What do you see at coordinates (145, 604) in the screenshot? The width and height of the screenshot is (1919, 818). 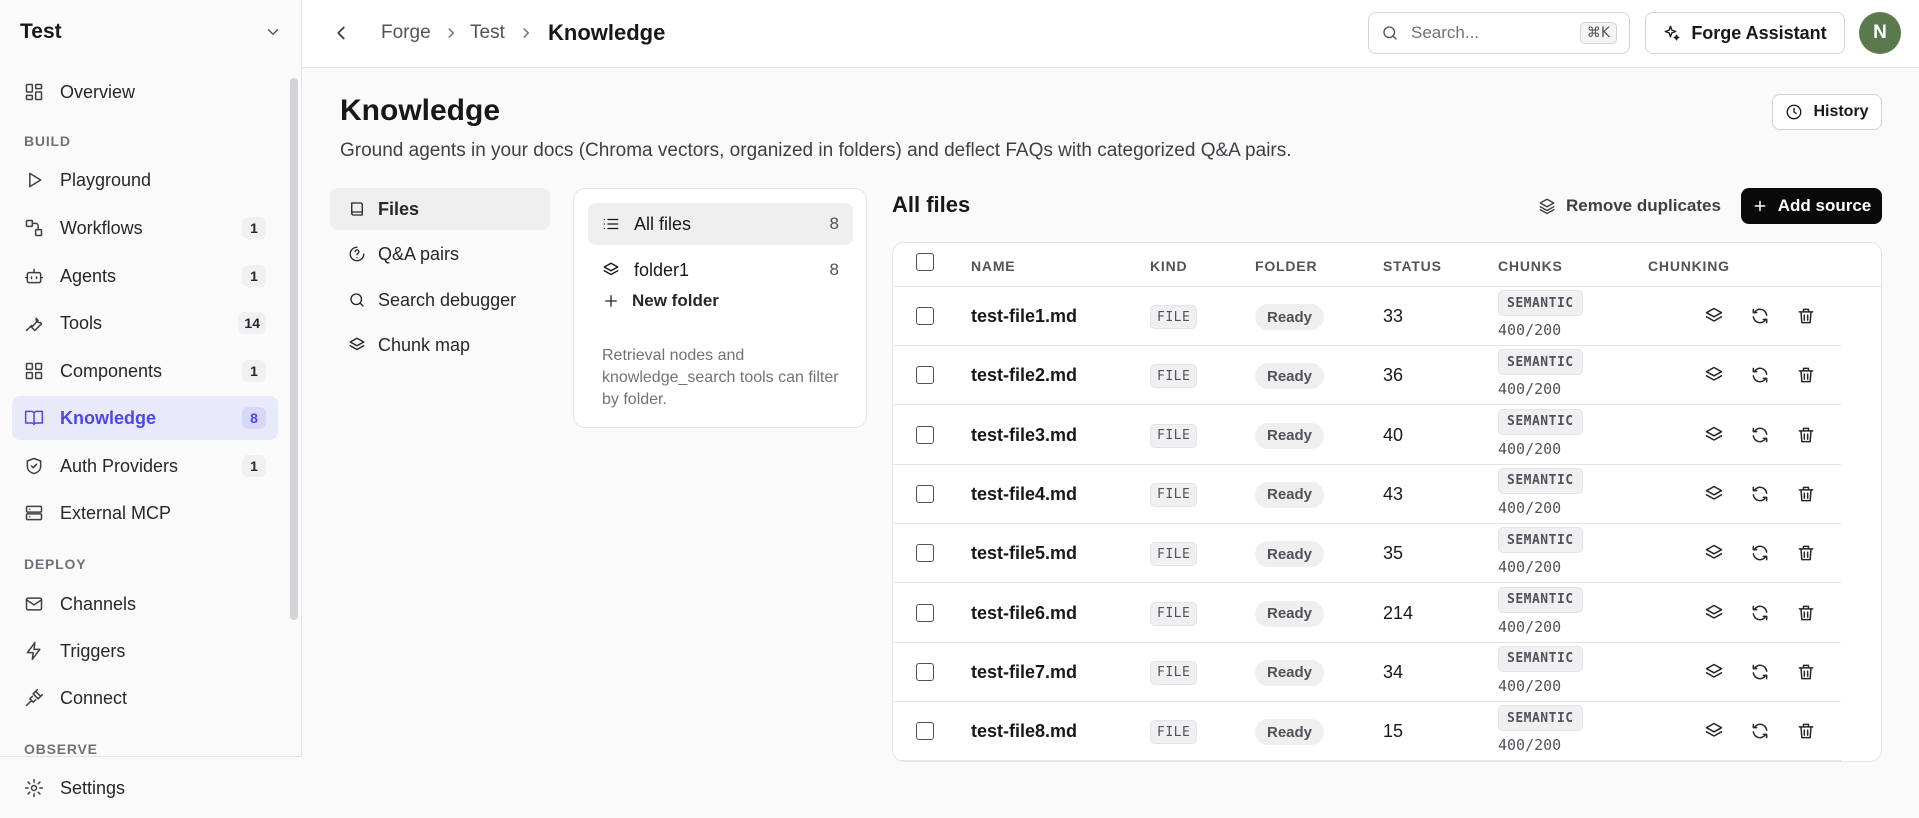 I see `sidebar-item-channels: Channels` at bounding box center [145, 604].